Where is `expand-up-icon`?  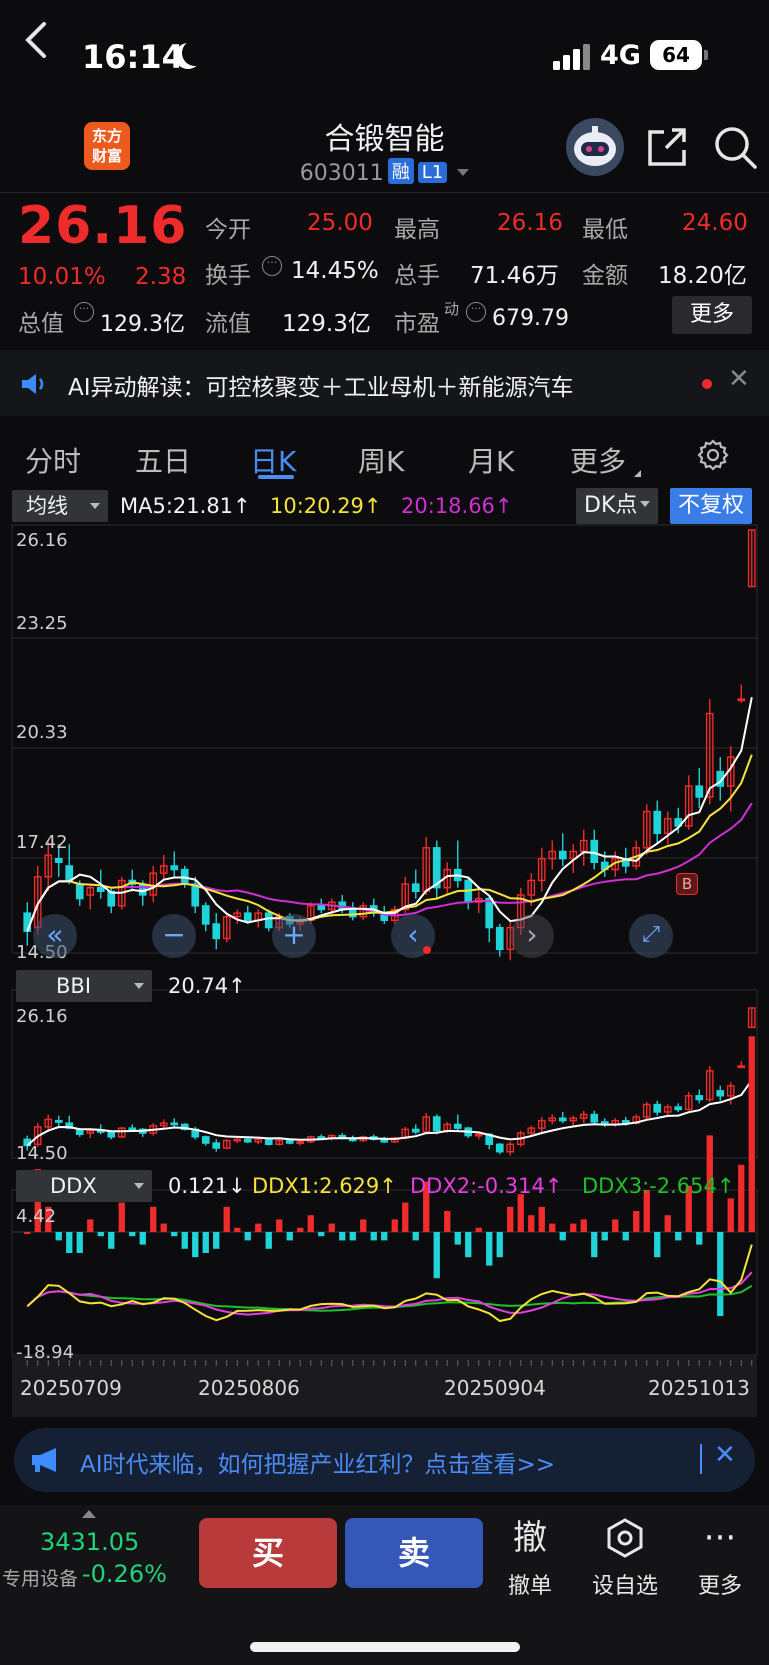 expand-up-icon is located at coordinates (89, 1514).